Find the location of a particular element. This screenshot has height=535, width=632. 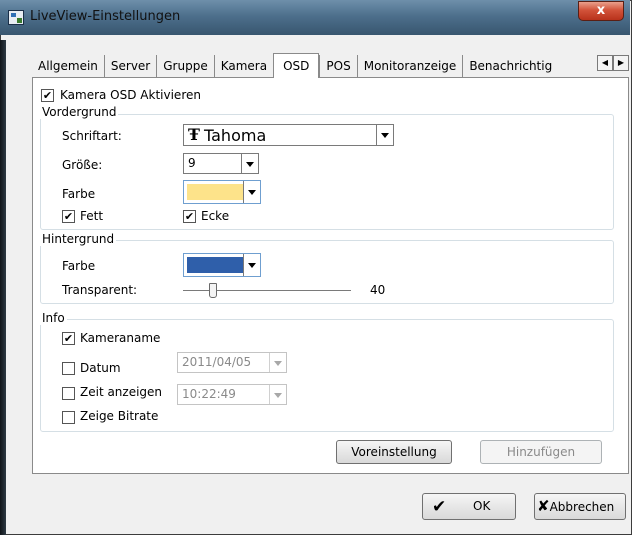

app-icon is located at coordinates (16, 17).